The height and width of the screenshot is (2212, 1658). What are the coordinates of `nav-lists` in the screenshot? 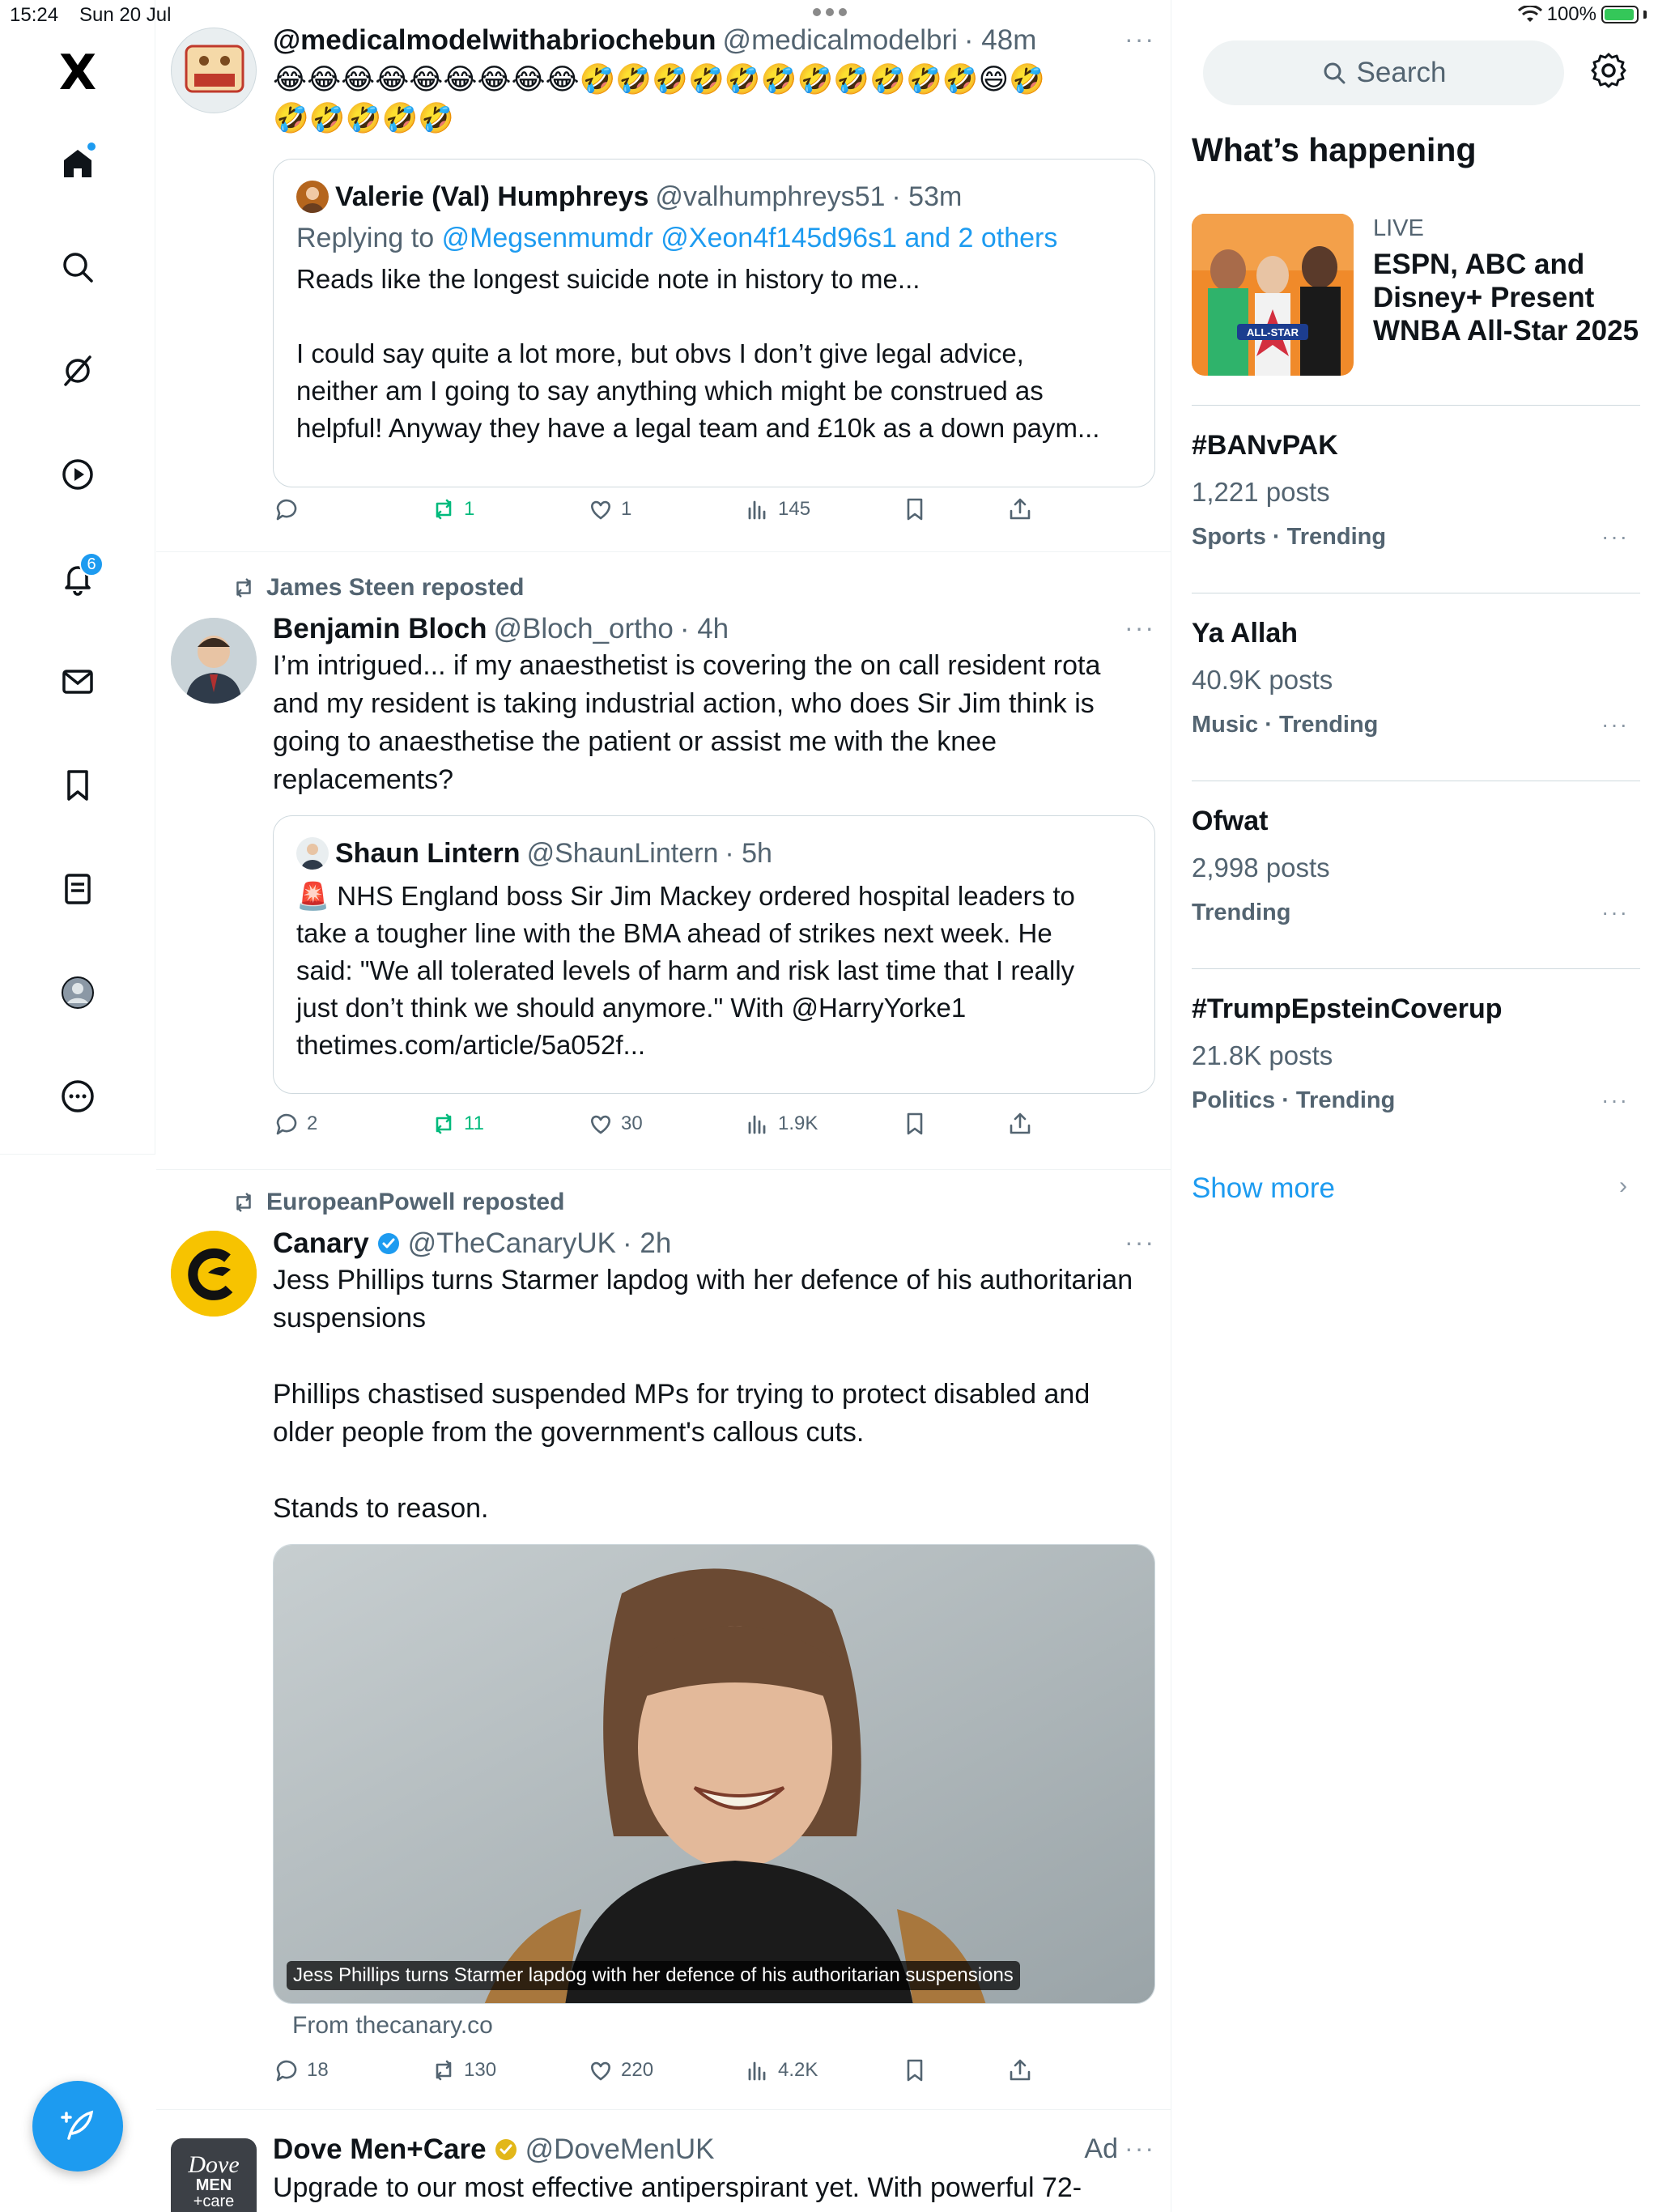 It's located at (77, 889).